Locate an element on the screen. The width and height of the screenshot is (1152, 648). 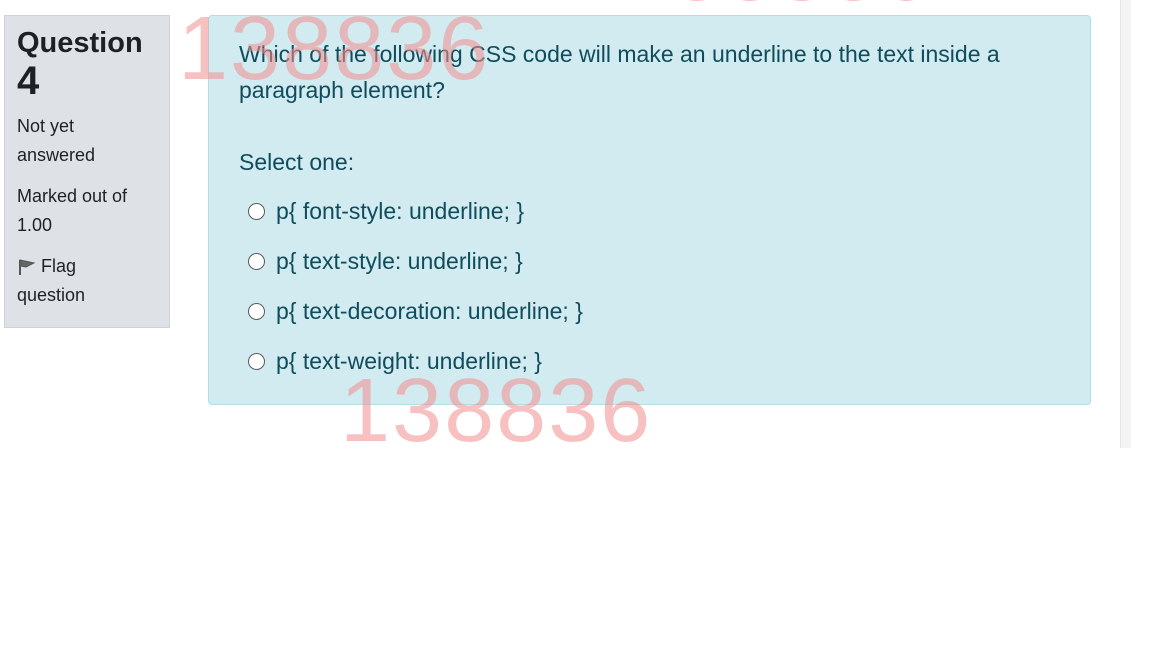
status-line-1: Not yet is located at coordinates (46, 126).